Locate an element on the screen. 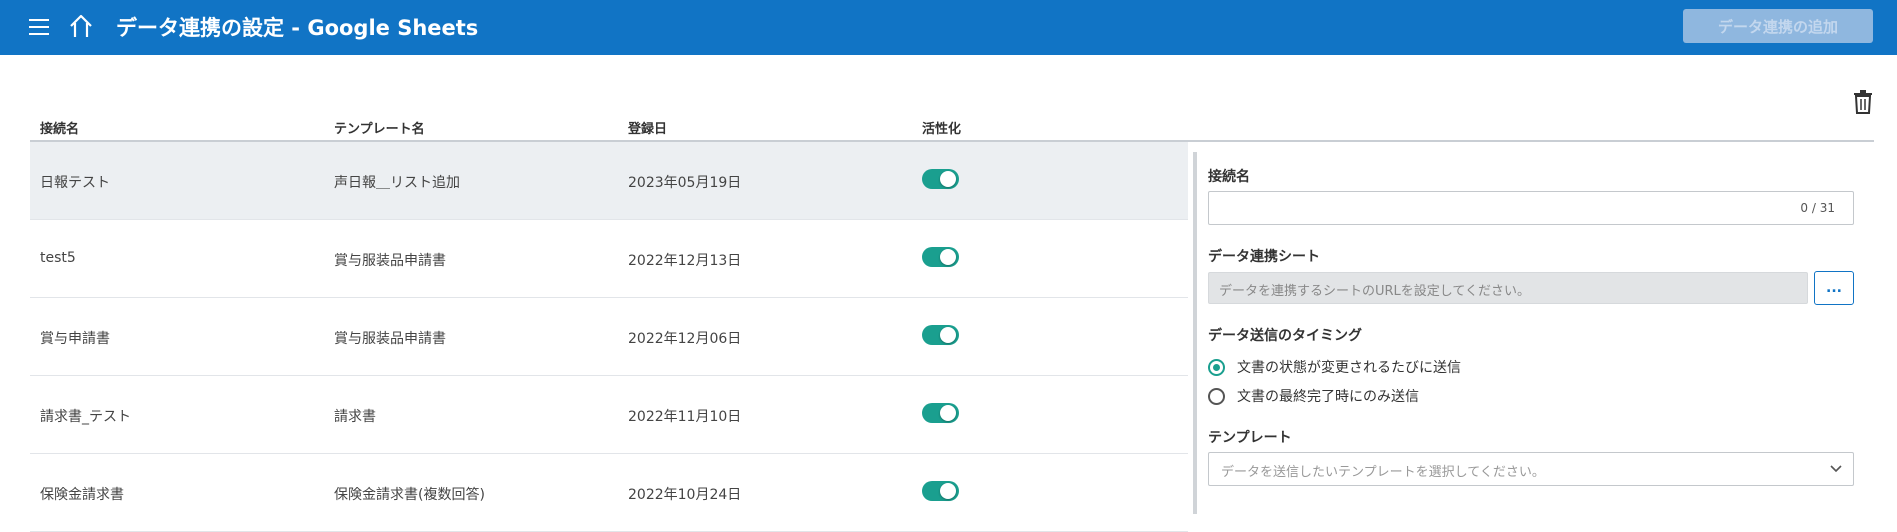  column-header-date: 登録日 is located at coordinates (648, 129).